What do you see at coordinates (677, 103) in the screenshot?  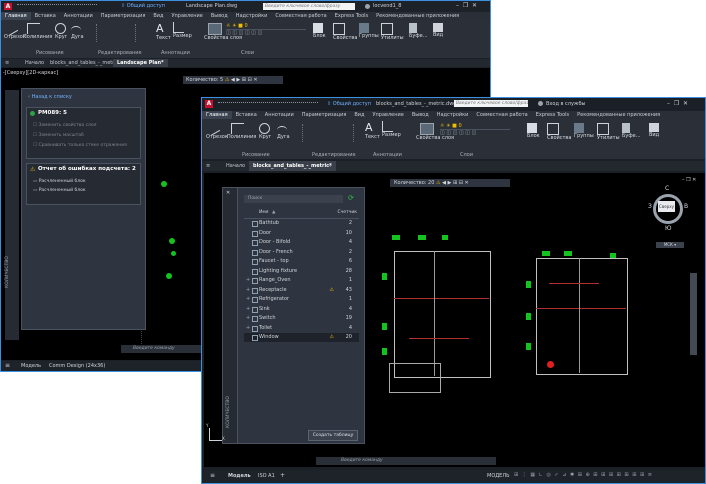 I see `window-controls: – ❐ ✕` at bounding box center [677, 103].